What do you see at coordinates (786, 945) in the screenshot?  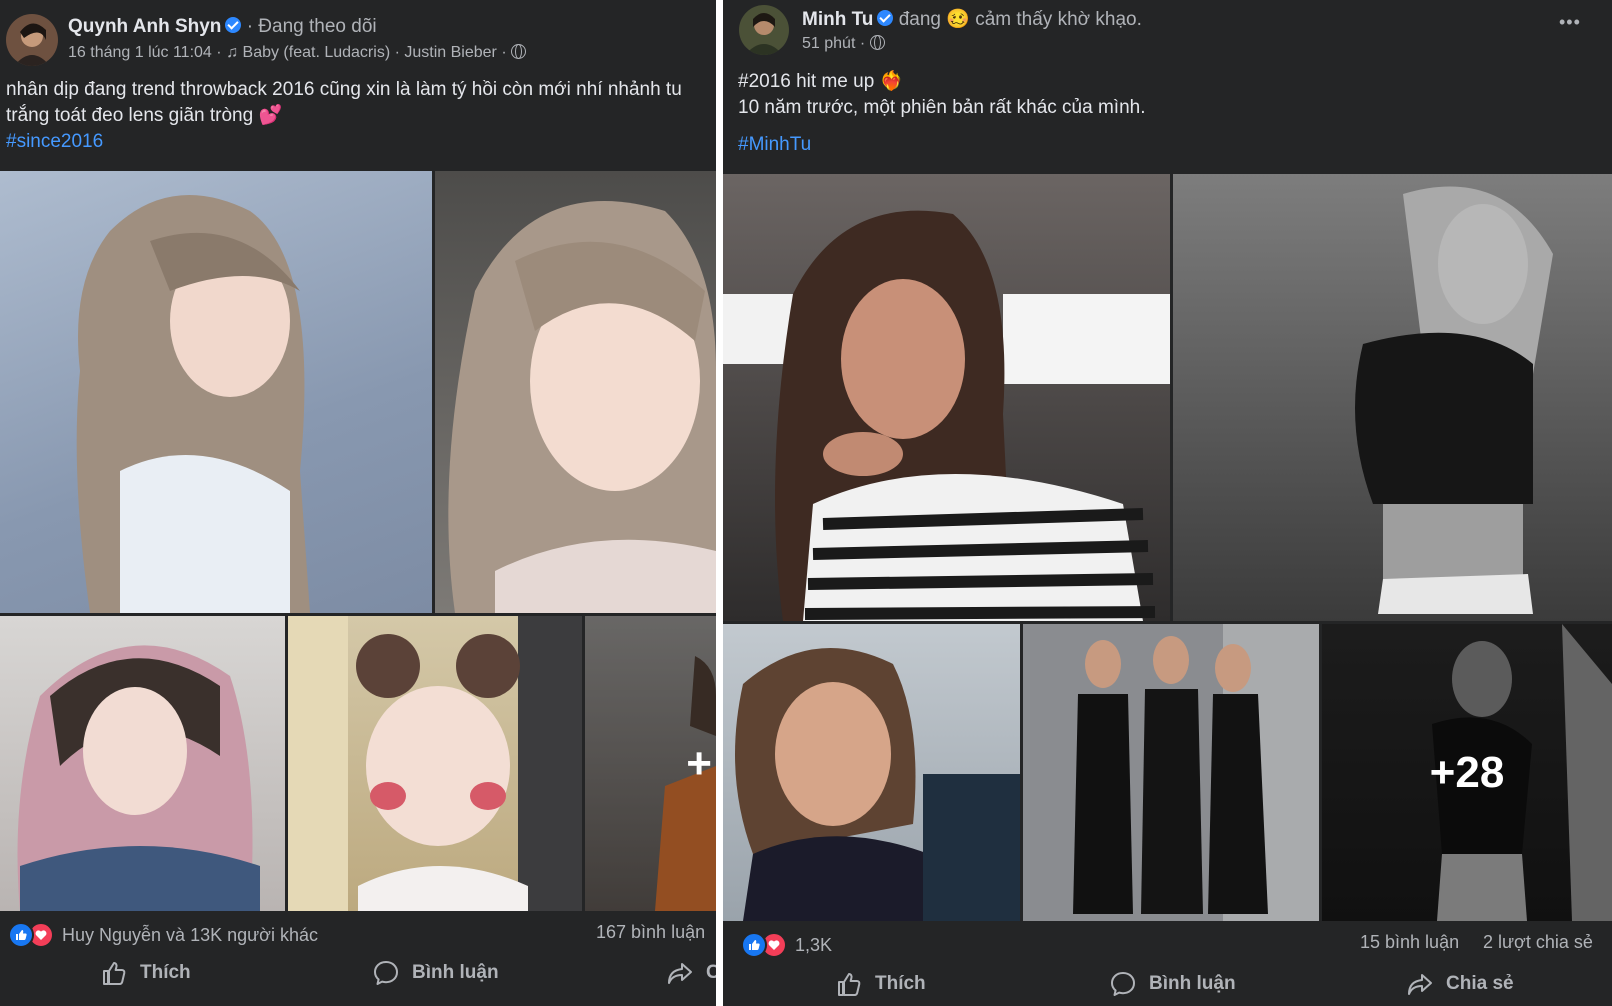 I see `reaction-summary: 1,3K` at bounding box center [786, 945].